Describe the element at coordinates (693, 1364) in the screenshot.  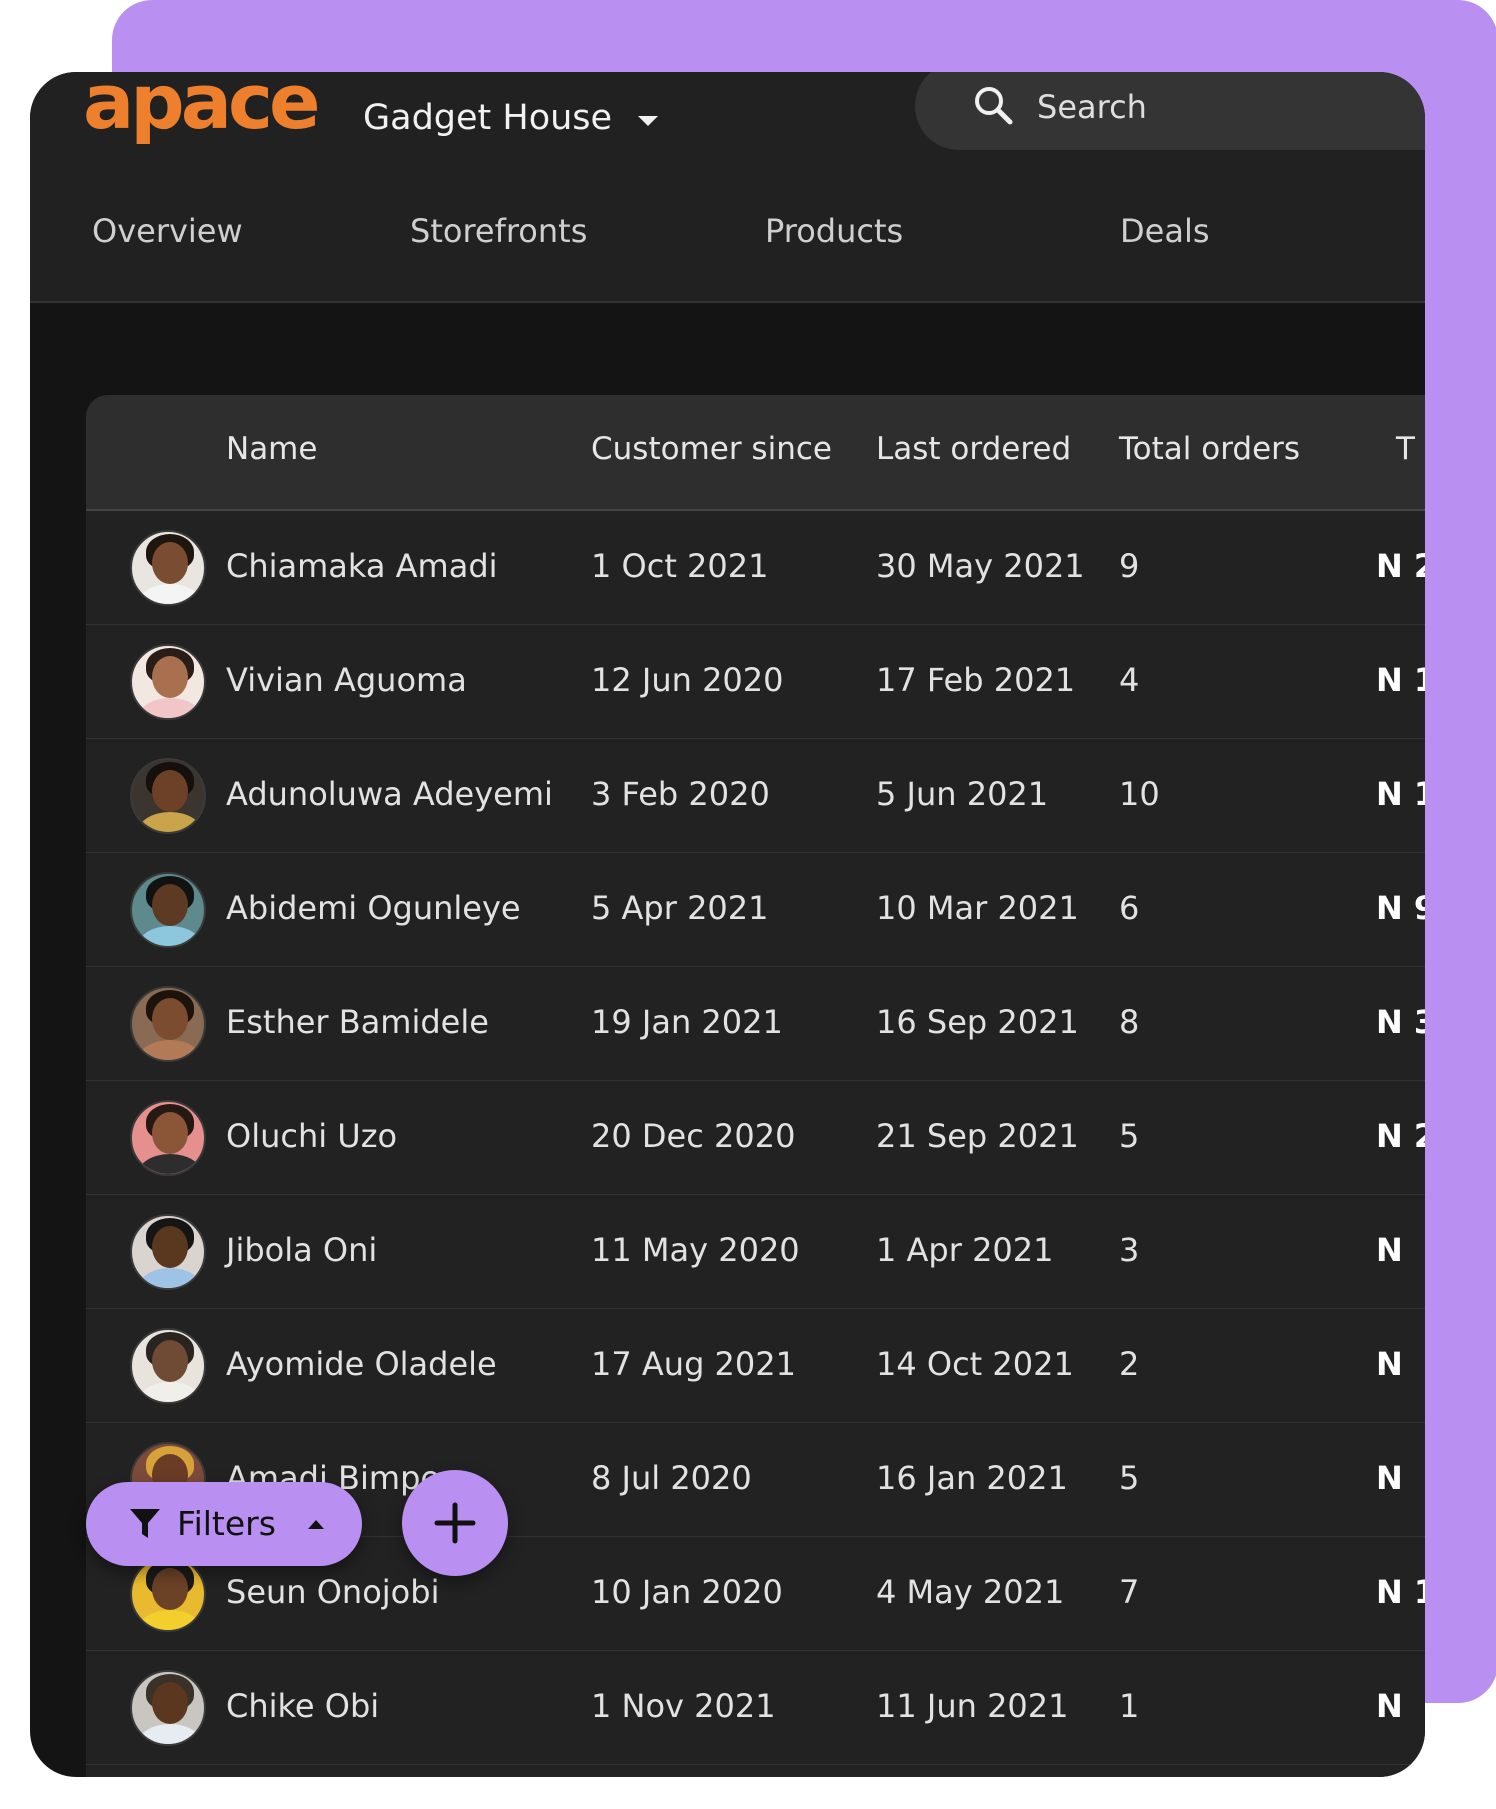
I see `customer-since: 17 Aug 2021` at that location.